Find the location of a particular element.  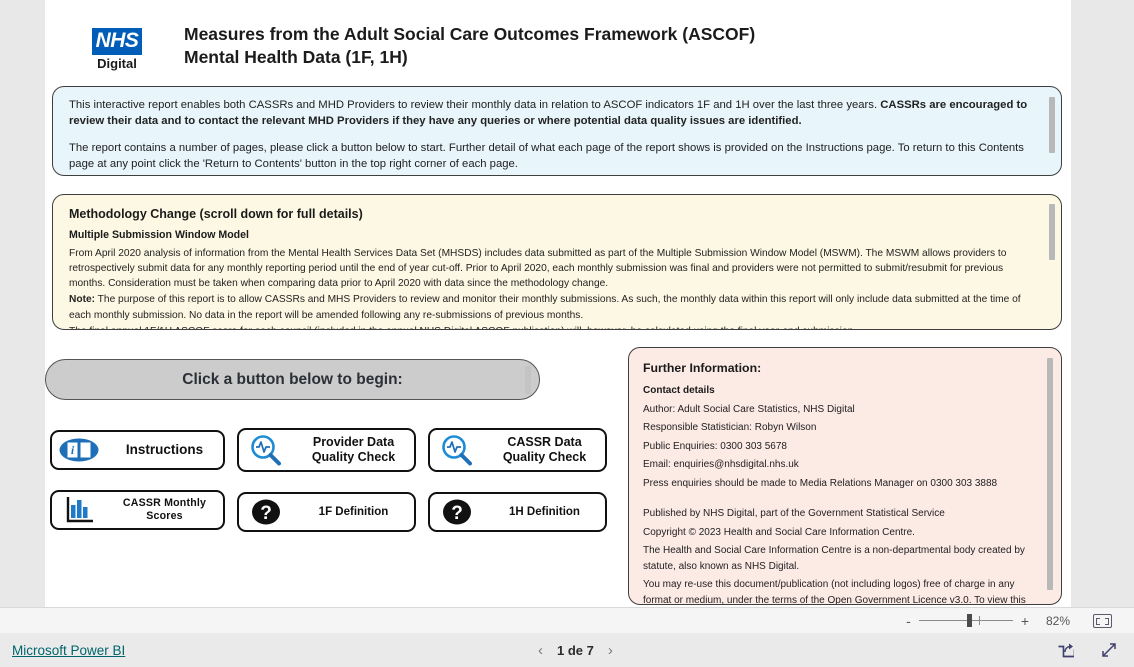

cassr-data-quality-check-button: CASSR Data Quality Check is located at coordinates (517, 450).